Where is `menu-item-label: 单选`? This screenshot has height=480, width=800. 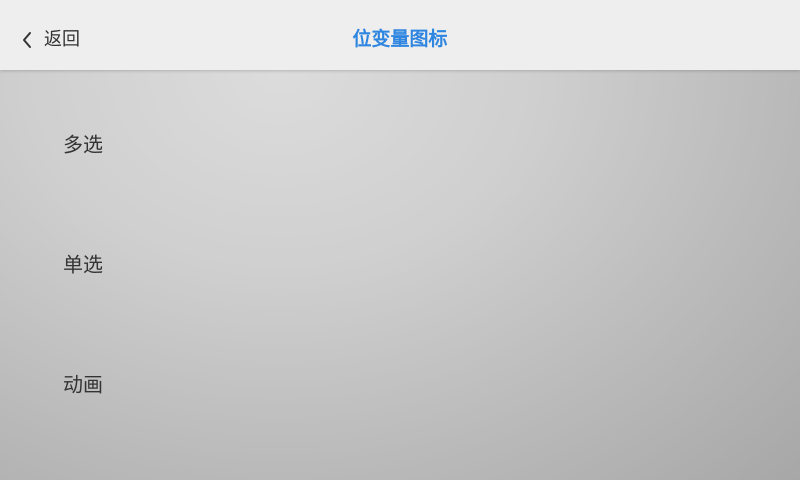 menu-item-label: 单选 is located at coordinates (83, 264).